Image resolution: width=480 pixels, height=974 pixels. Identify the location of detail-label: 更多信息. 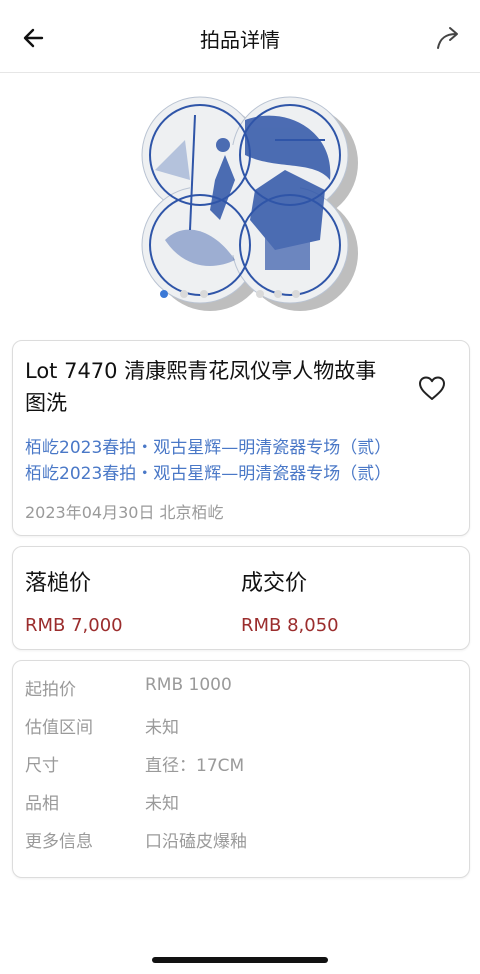
(59, 842).